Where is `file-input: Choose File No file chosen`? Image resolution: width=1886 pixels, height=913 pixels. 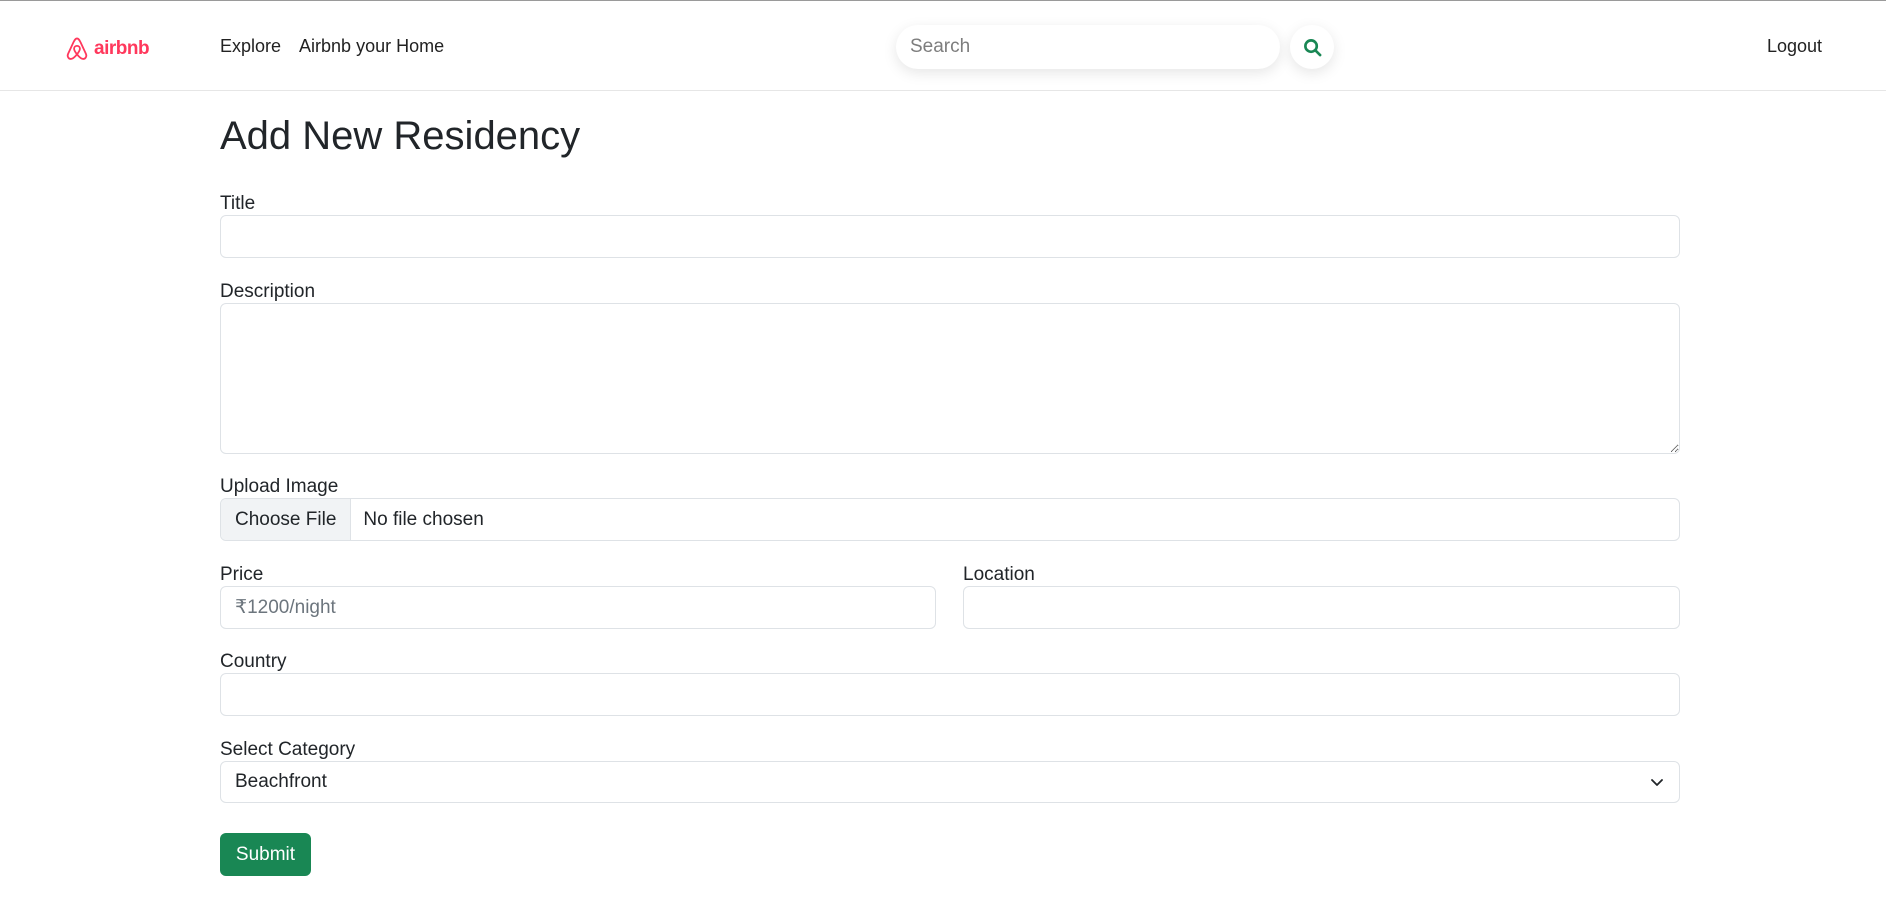 file-input: Choose File No file chosen is located at coordinates (950, 519).